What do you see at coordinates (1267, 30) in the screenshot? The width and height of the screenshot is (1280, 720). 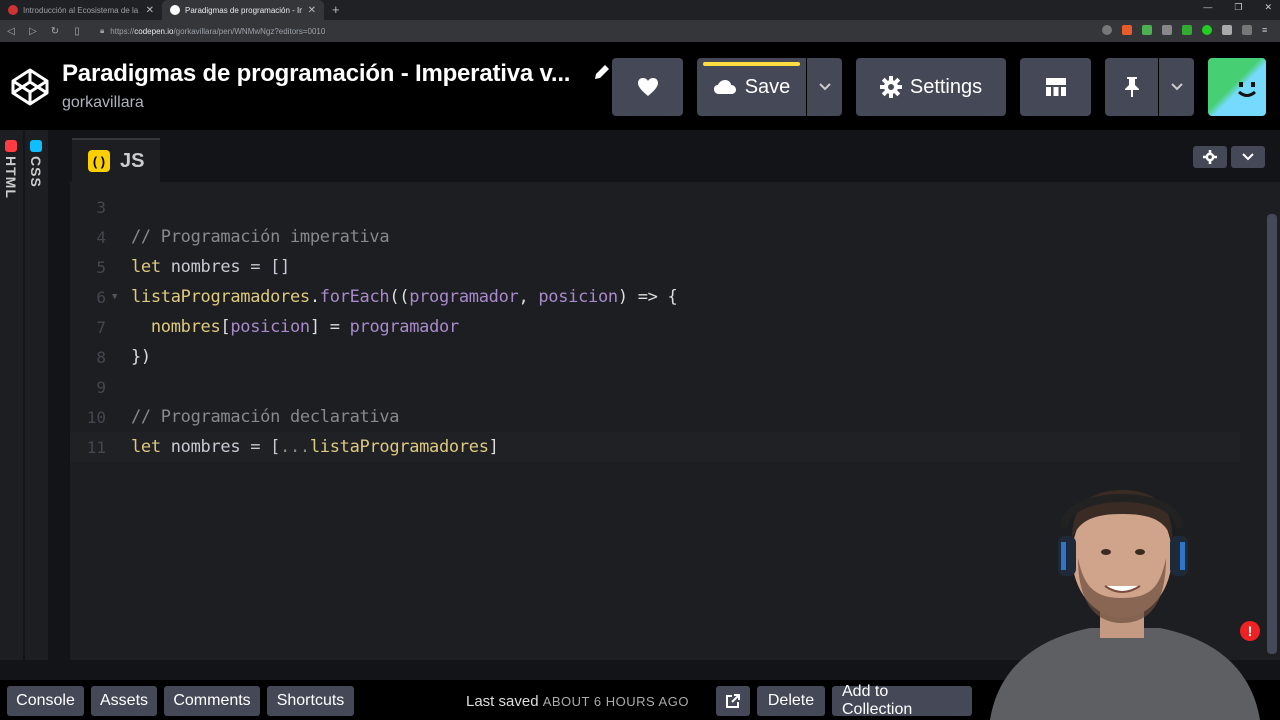 I see `menu-icon: ≡` at bounding box center [1267, 30].